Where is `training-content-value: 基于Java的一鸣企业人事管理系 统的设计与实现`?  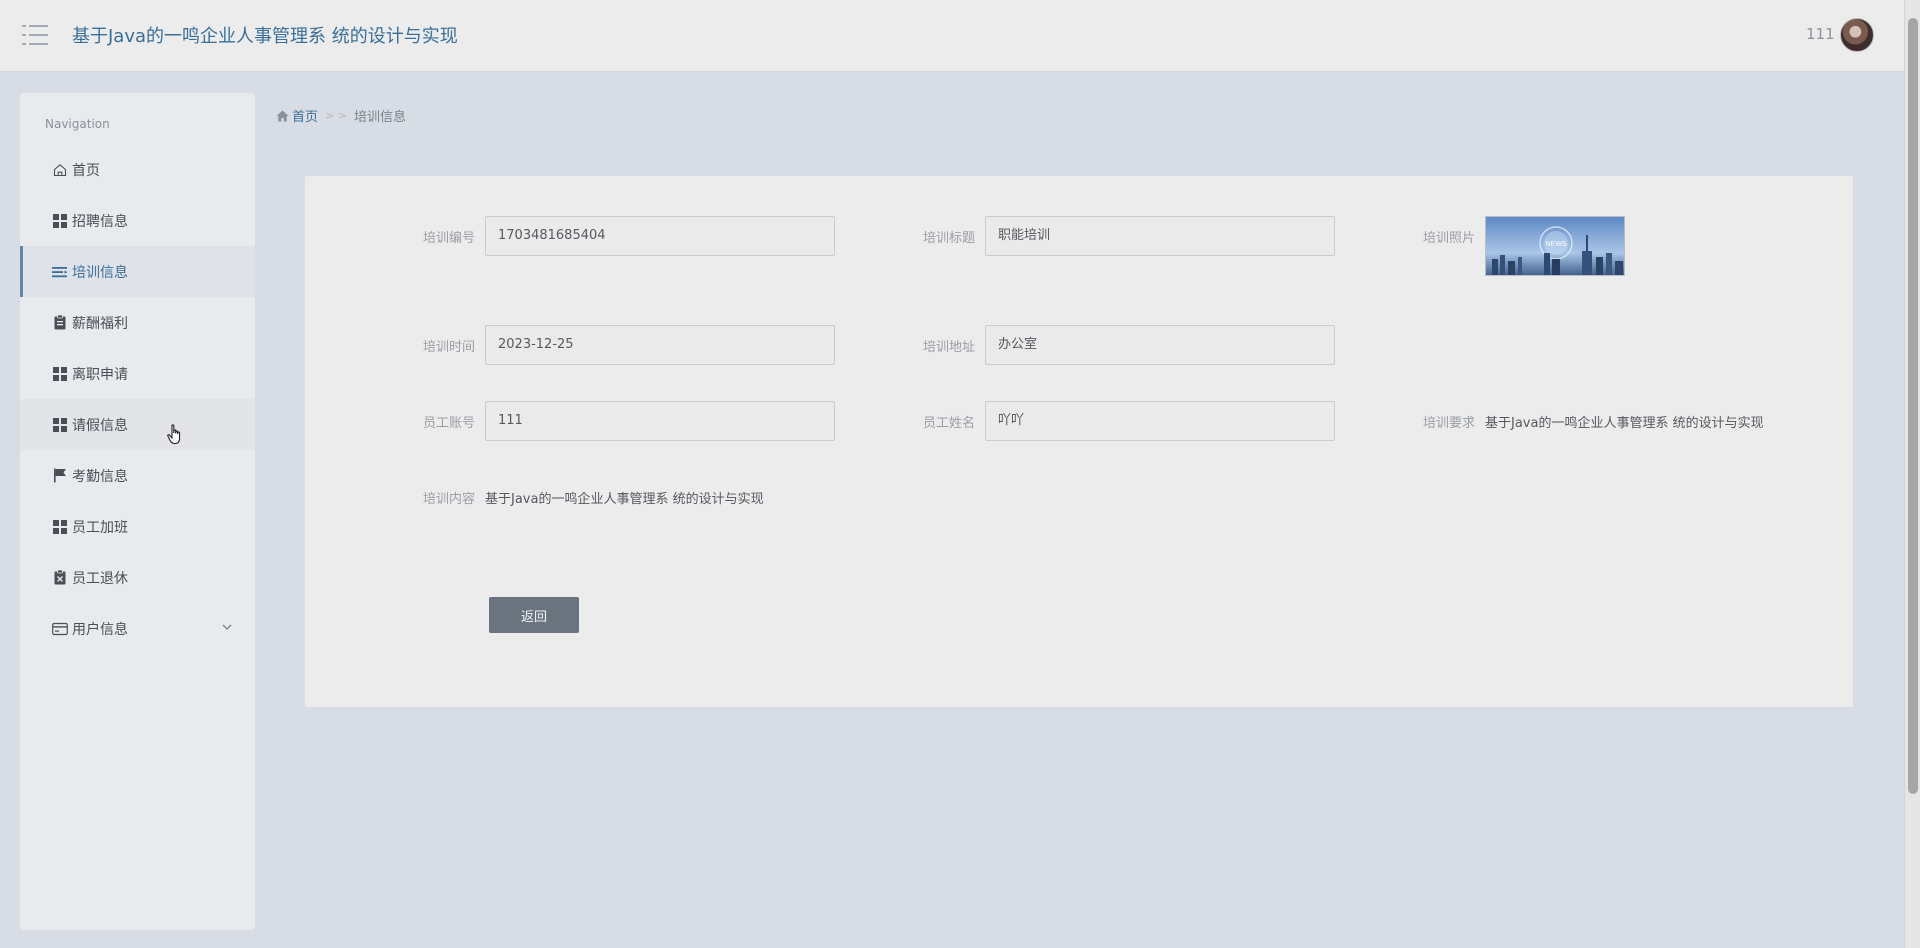
training-content-value: 基于Java的一鸣企业人事管理系 统的设计与实现 is located at coordinates (624, 499).